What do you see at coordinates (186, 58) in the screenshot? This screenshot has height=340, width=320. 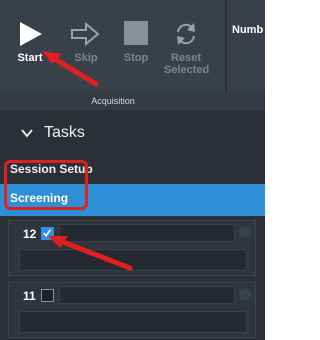 I see `reset-label-line1: Reset` at bounding box center [186, 58].